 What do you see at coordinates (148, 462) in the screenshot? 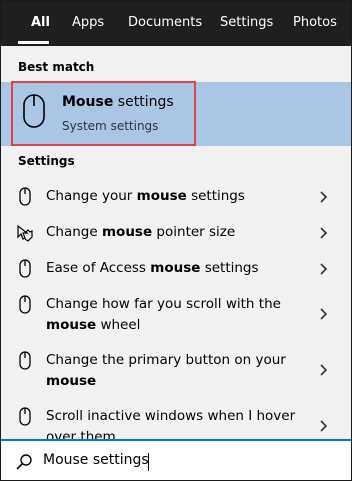
I see `text-caret` at bounding box center [148, 462].